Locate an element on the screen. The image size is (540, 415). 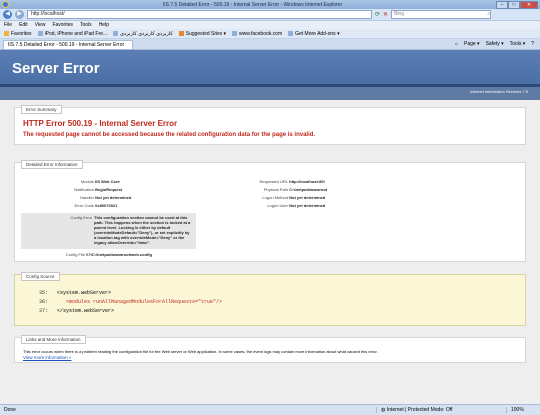
detail-row-error-code: Error Code 0x80070021 is located at coordinates (96, 205).